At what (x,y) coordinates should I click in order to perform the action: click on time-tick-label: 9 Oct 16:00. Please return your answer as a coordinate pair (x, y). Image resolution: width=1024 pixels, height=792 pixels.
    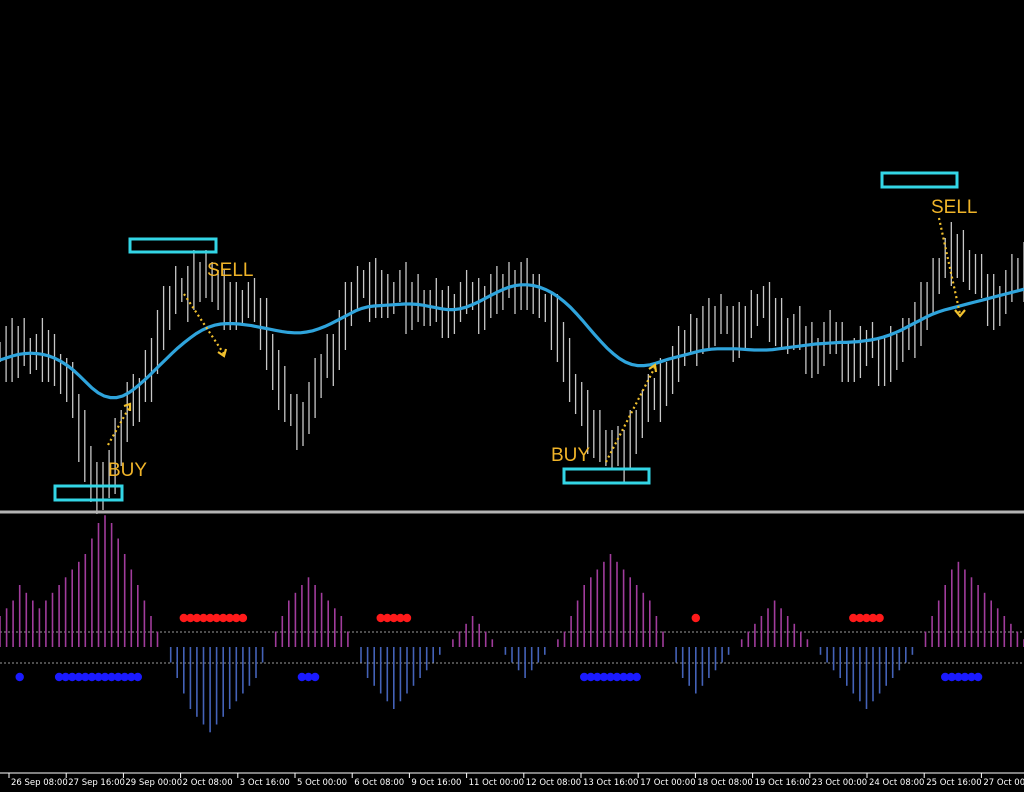
    Looking at the image, I should click on (436, 783).